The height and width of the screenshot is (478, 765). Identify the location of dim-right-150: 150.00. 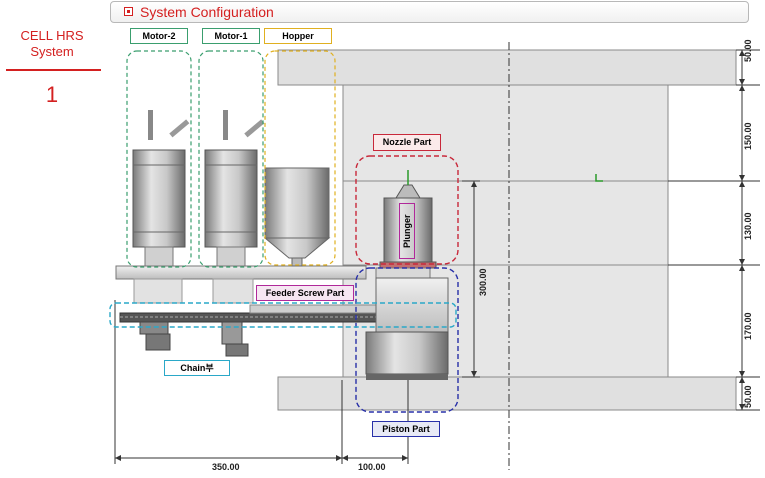
(748, 136).